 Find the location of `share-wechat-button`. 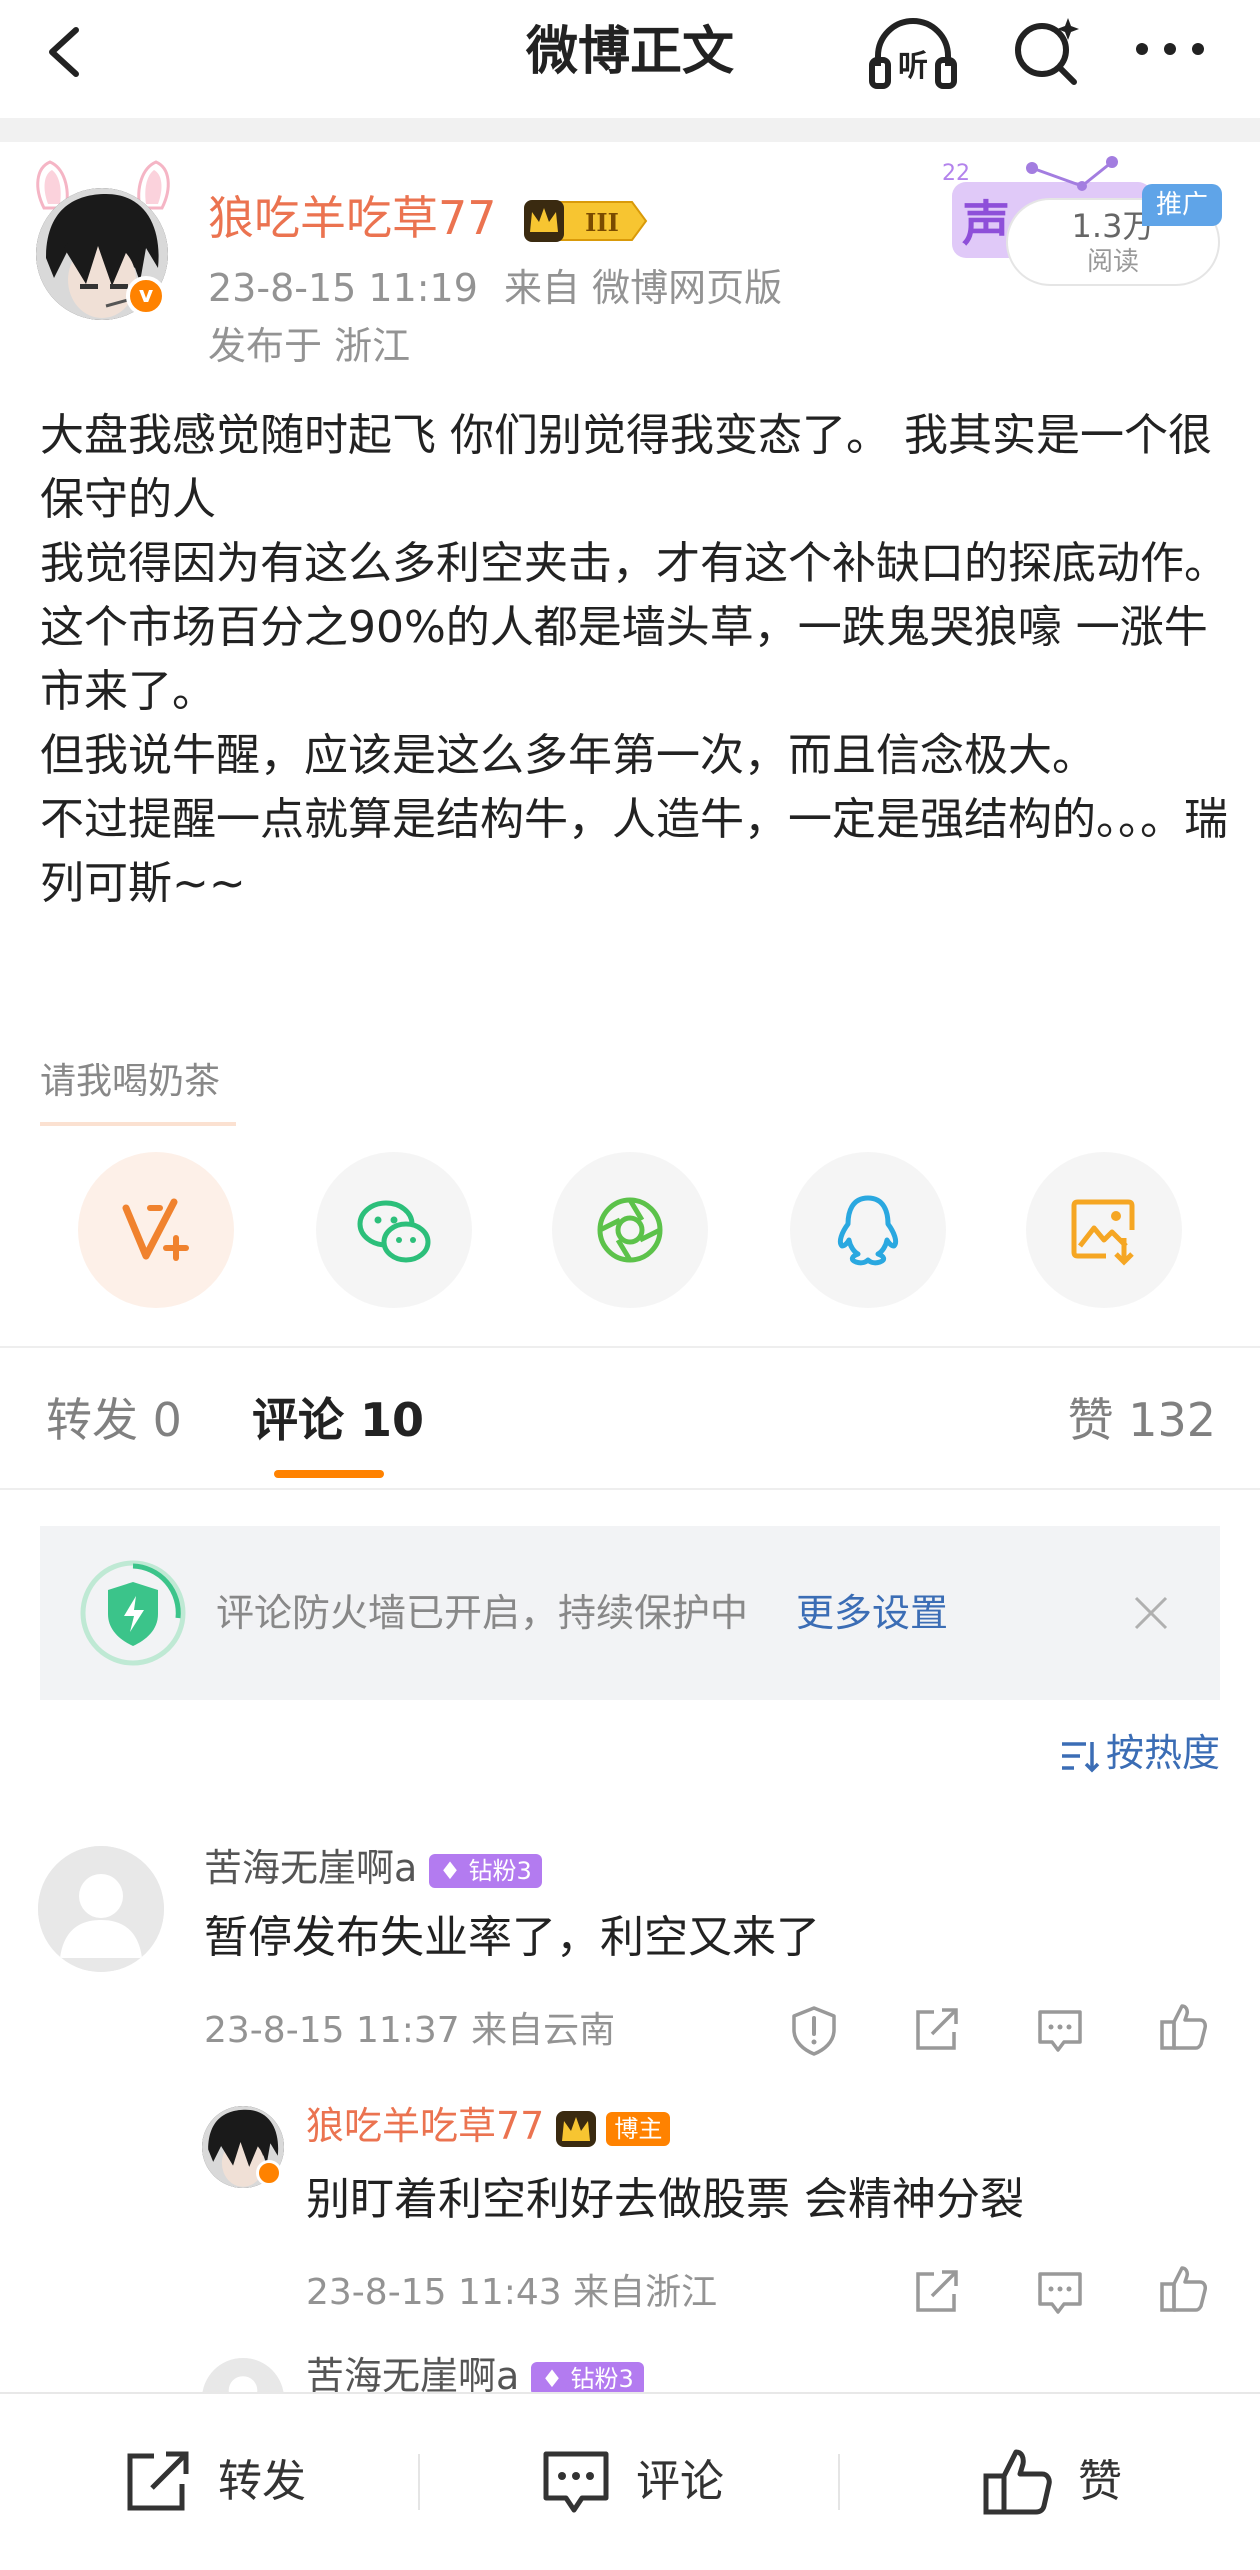

share-wechat-button is located at coordinates (394, 1230).